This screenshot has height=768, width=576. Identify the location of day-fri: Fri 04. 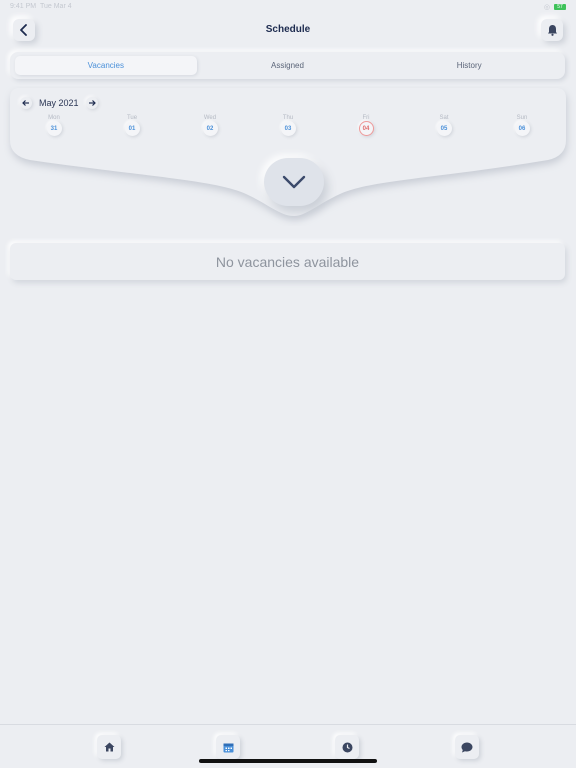
(366, 125).